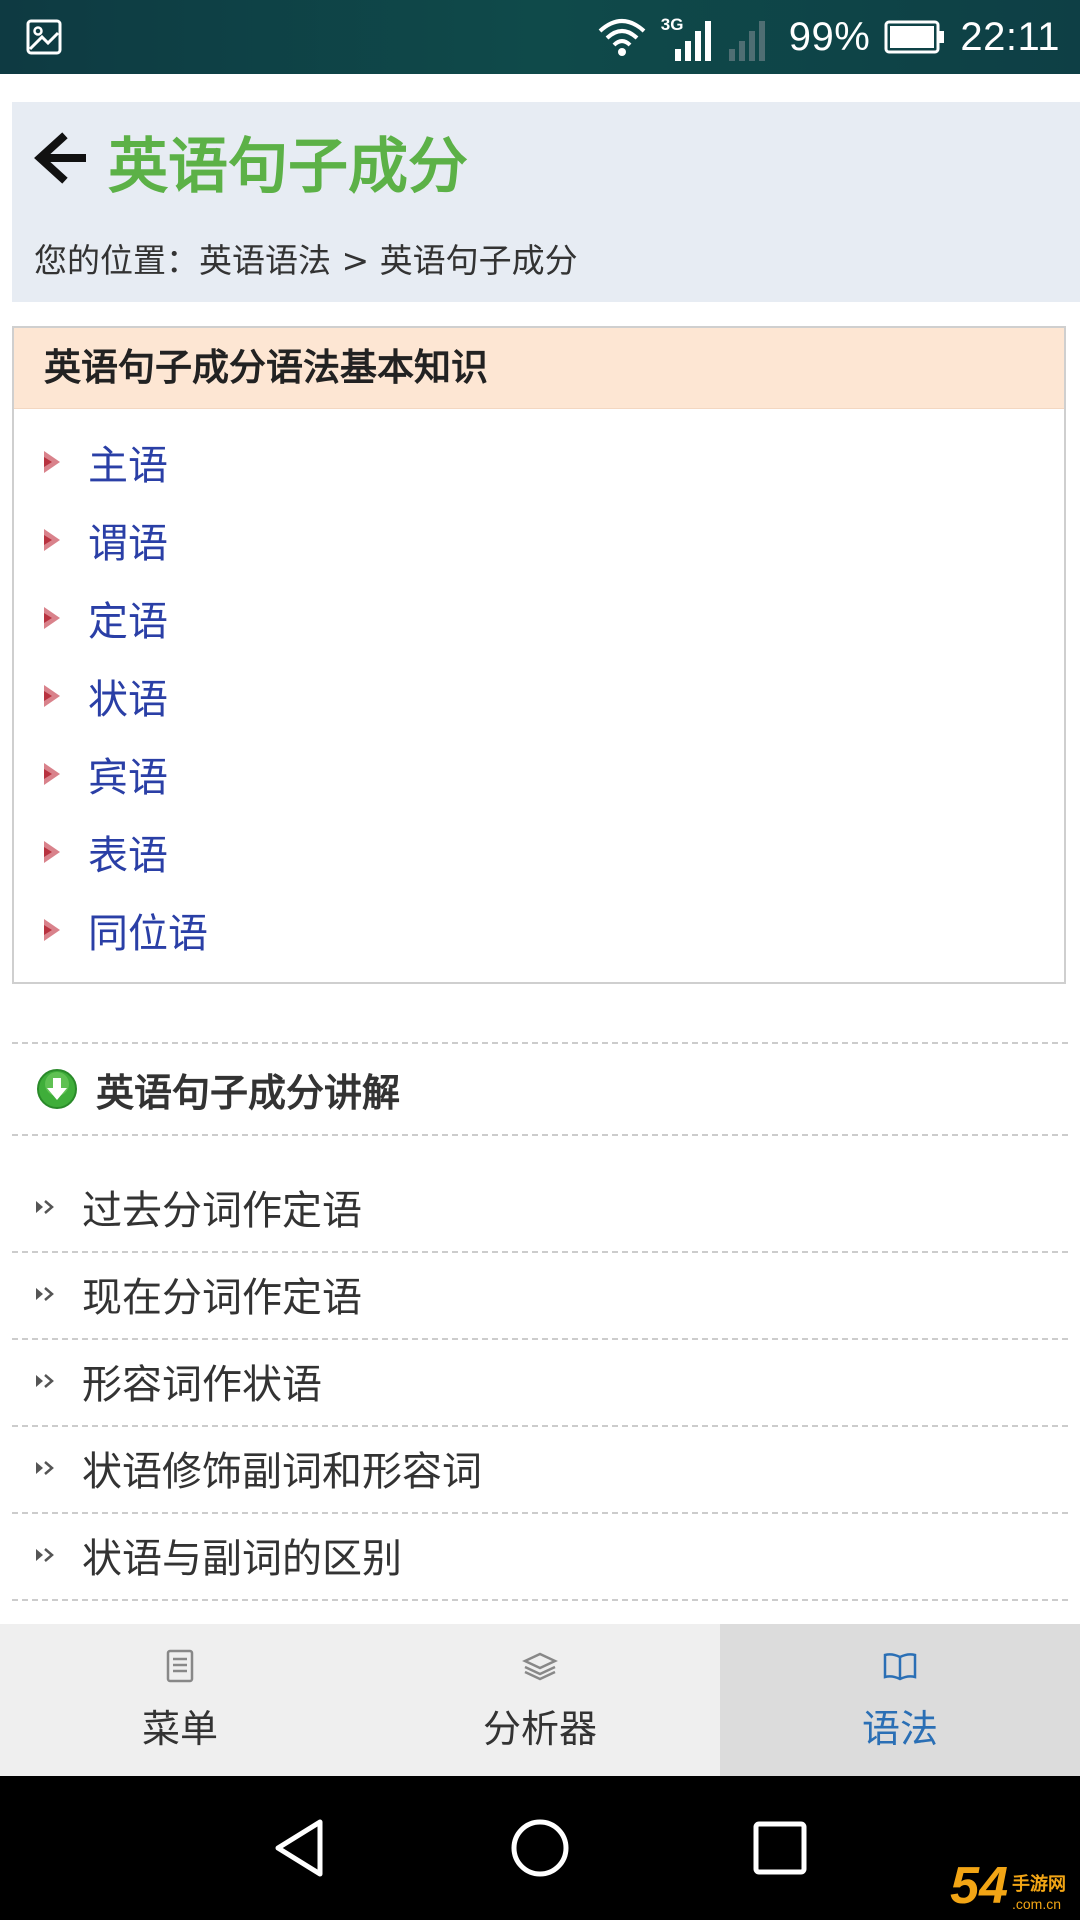  I want to click on lectures-heading-row: 英语句子成分讲解, so click(540, 1089).